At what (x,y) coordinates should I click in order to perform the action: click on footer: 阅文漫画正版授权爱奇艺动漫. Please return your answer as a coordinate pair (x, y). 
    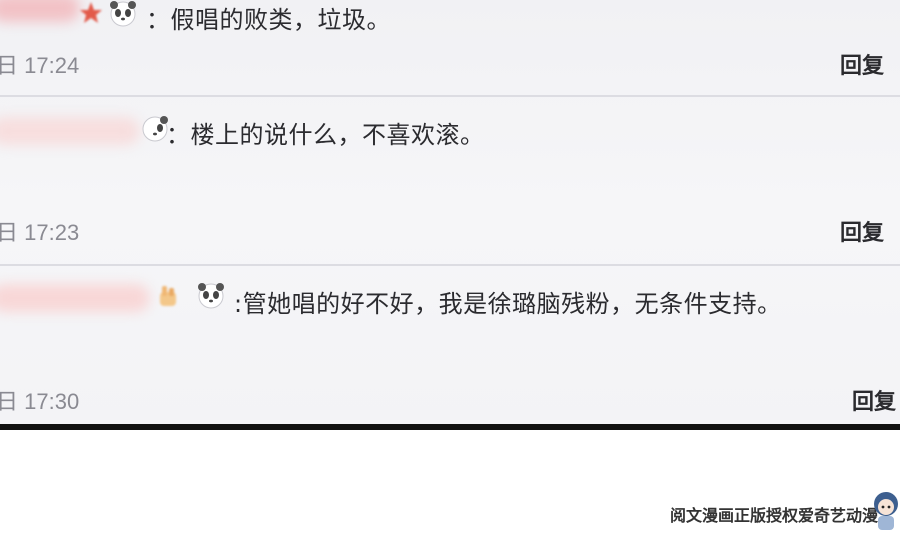
    Looking at the image, I should click on (750, 510).